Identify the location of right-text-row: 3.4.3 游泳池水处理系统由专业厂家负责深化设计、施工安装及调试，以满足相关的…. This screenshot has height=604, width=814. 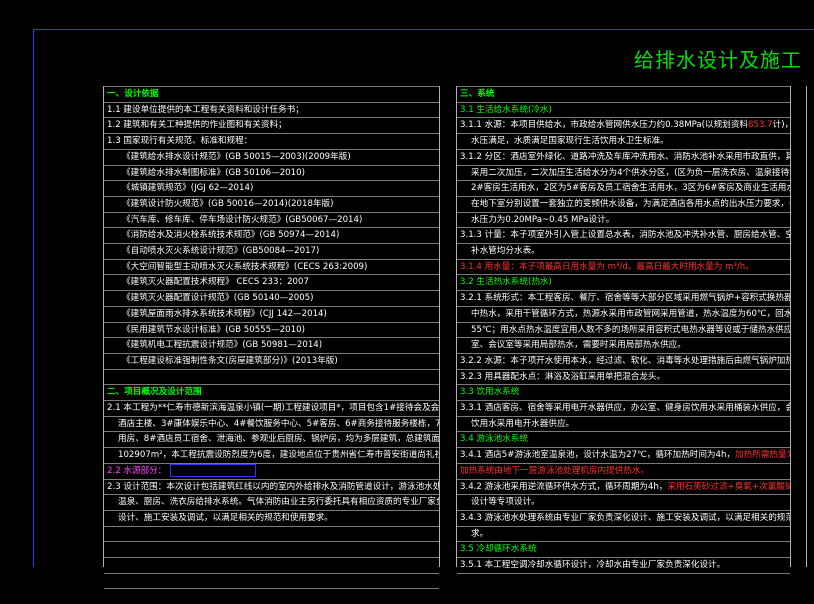
(623, 517).